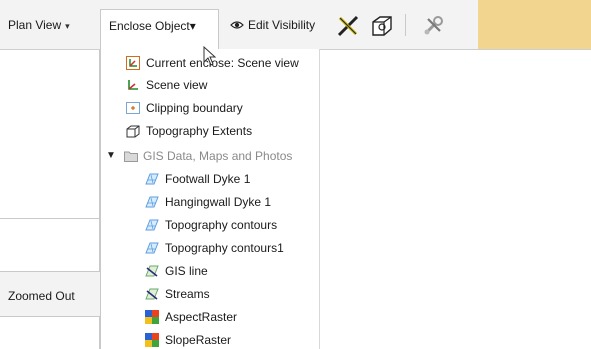 This screenshot has height=349, width=591. What do you see at coordinates (111, 156) in the screenshot?
I see `expand-triangle-icon: ▼` at bounding box center [111, 156].